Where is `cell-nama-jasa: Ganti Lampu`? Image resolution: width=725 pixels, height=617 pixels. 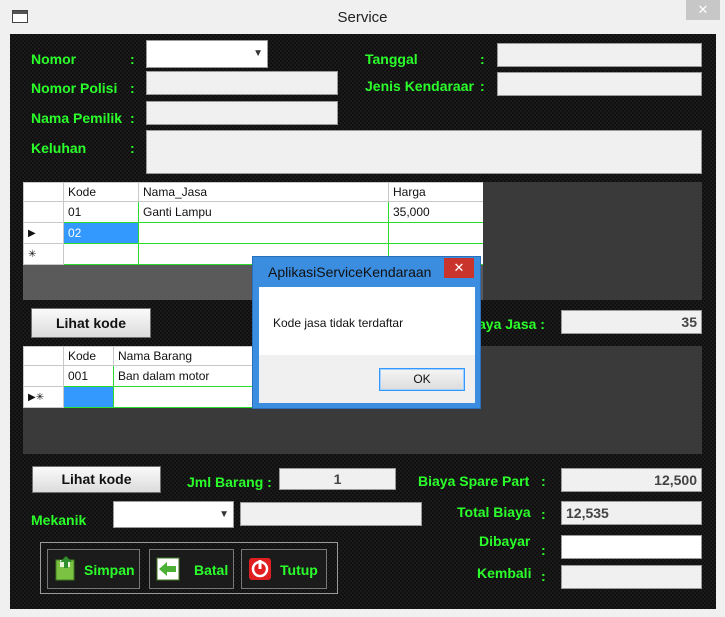 cell-nama-jasa: Ganti Lampu is located at coordinates (263, 212).